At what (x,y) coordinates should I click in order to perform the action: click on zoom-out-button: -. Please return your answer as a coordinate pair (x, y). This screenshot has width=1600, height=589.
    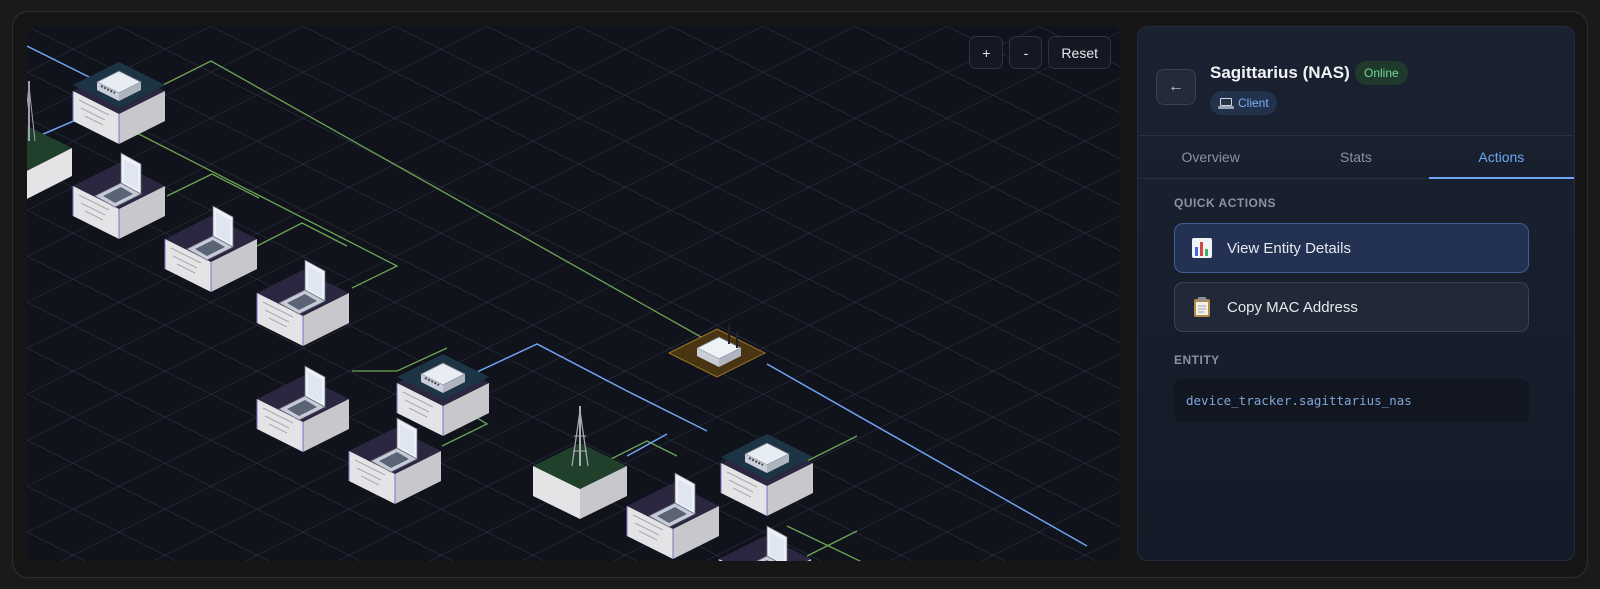
    Looking at the image, I should click on (1026, 52).